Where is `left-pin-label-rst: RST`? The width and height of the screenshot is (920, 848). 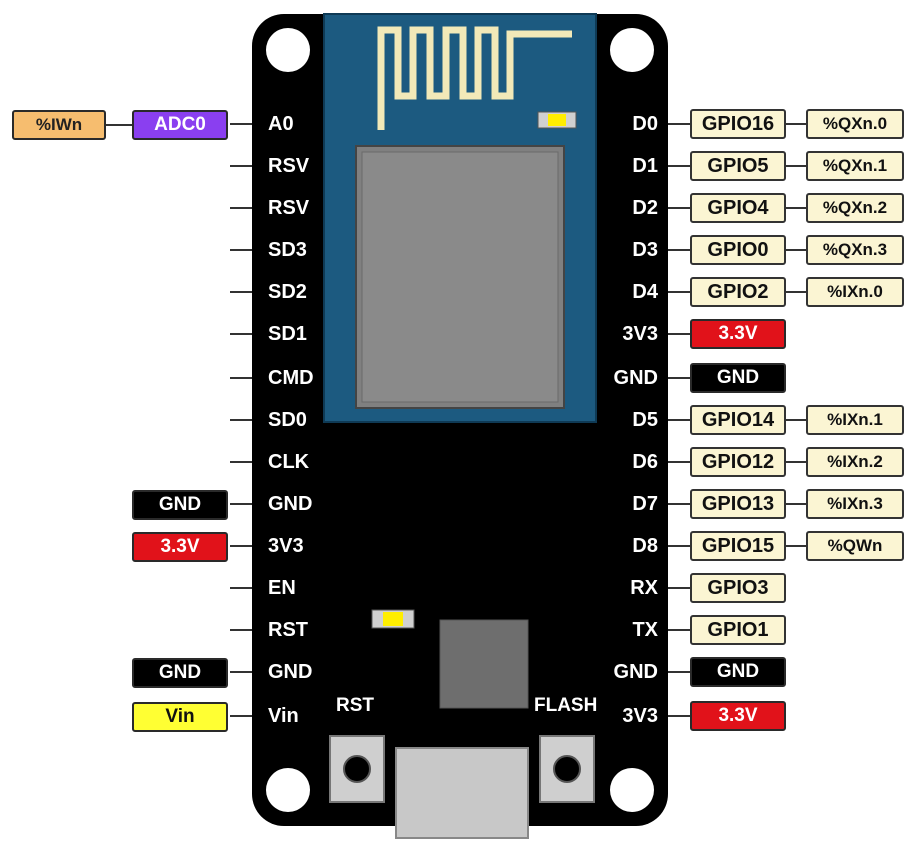 left-pin-label-rst: RST is located at coordinates (288, 630).